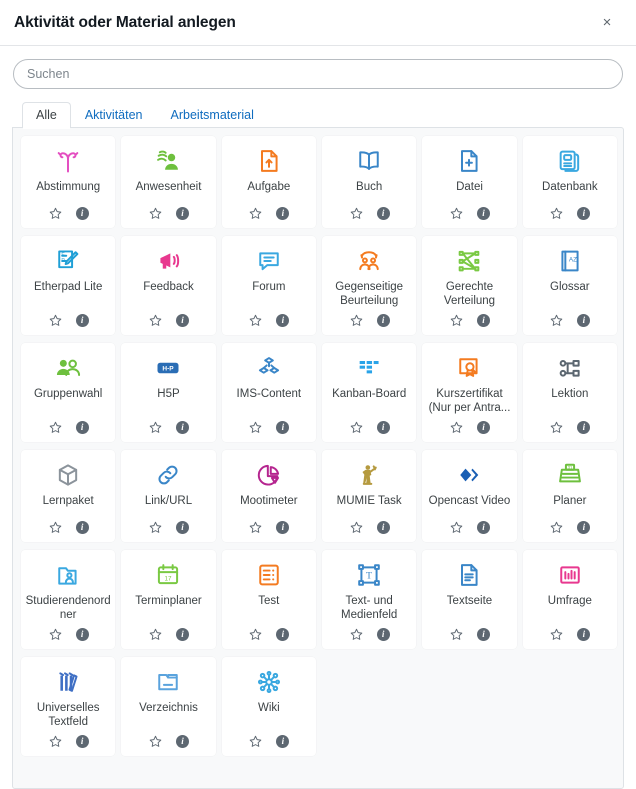 The image size is (636, 789). Describe the element at coordinates (168, 285) in the screenshot. I see `activity-card: Feedback i` at that location.